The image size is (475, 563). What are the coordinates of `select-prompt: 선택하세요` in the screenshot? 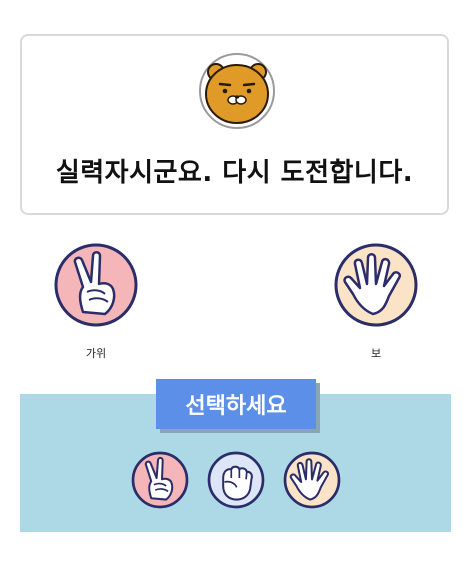 It's located at (236, 404).